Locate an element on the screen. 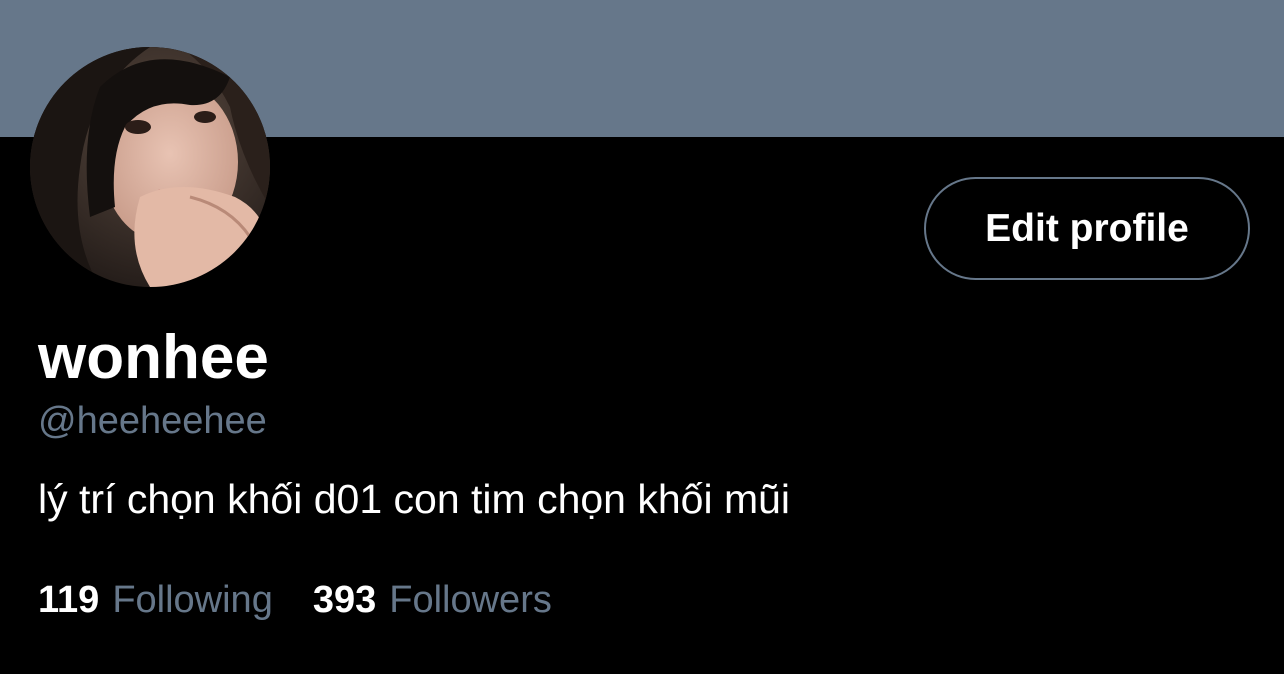  following-count: 119 is located at coordinates (69, 600).